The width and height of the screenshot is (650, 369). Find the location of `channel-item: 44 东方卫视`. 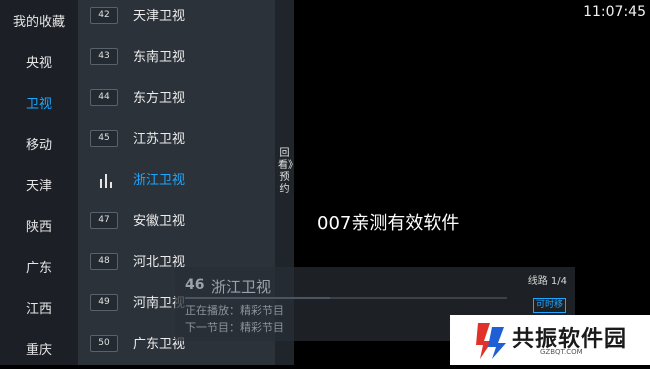

channel-item: 44 东方卫视 is located at coordinates (176, 98).